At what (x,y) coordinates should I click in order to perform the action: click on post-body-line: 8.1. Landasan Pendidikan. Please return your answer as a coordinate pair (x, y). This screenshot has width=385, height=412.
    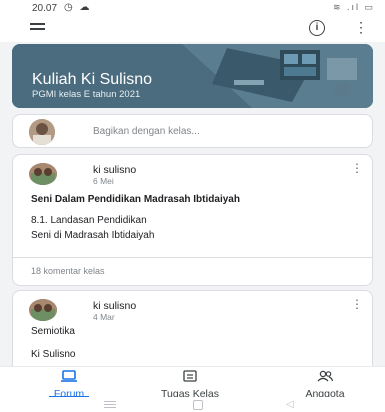
    Looking at the image, I should click on (89, 220).